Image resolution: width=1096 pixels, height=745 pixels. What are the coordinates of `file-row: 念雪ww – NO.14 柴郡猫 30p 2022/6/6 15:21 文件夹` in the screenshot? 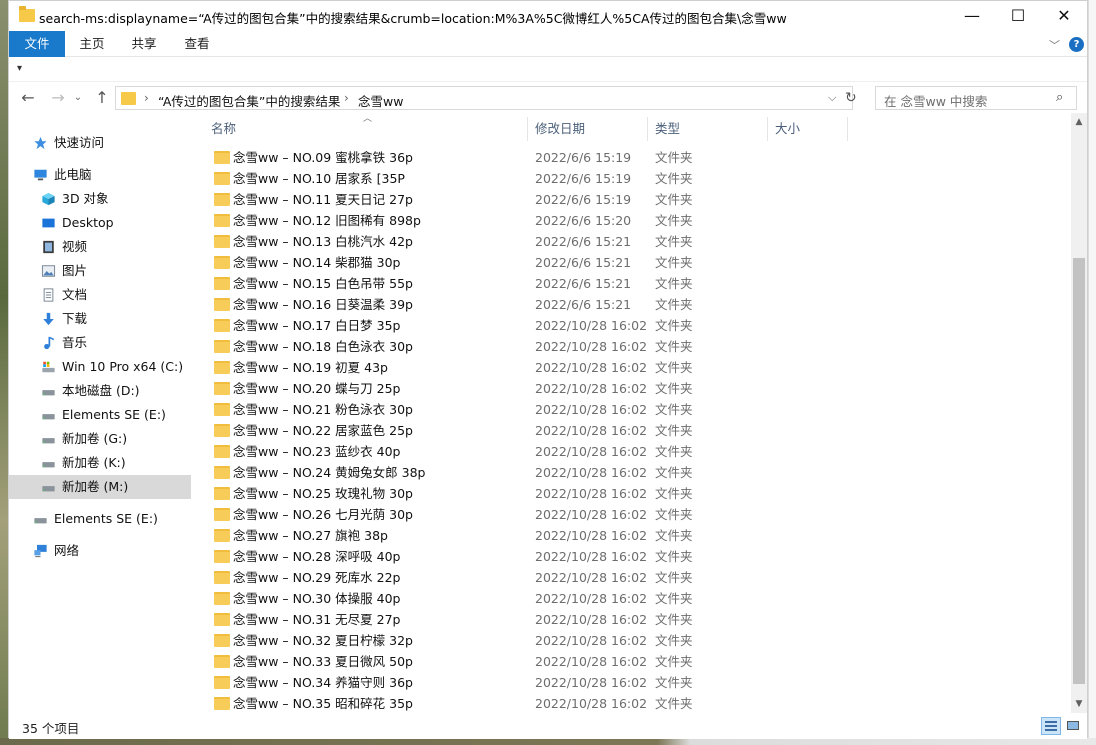 It's located at (636, 262).